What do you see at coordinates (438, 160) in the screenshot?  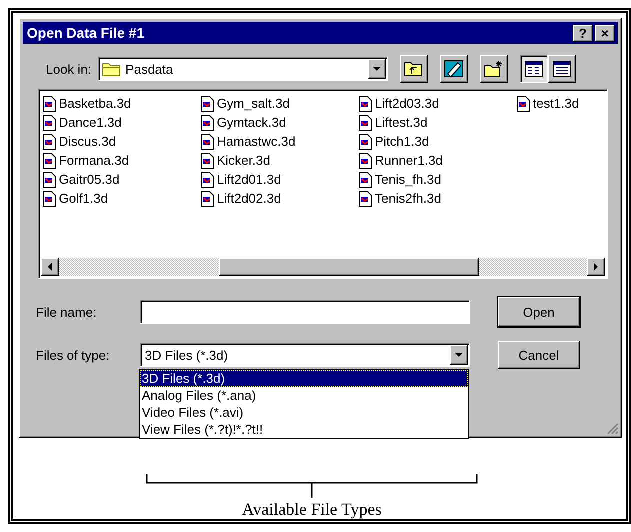 I see `file-item: Runner1.3d` at bounding box center [438, 160].